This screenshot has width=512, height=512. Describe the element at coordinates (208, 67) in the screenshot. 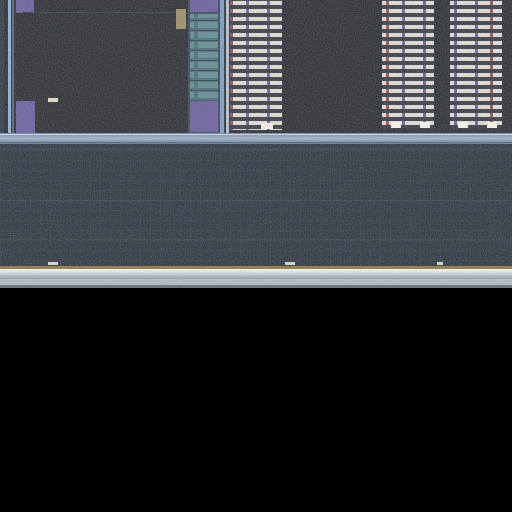

I see `middle-interface-column` at that location.